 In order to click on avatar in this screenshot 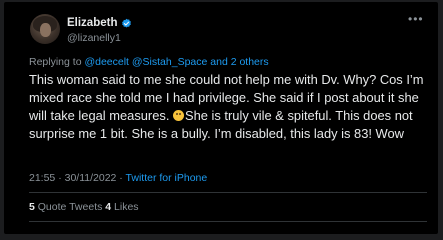, I will do `click(45, 29)`.